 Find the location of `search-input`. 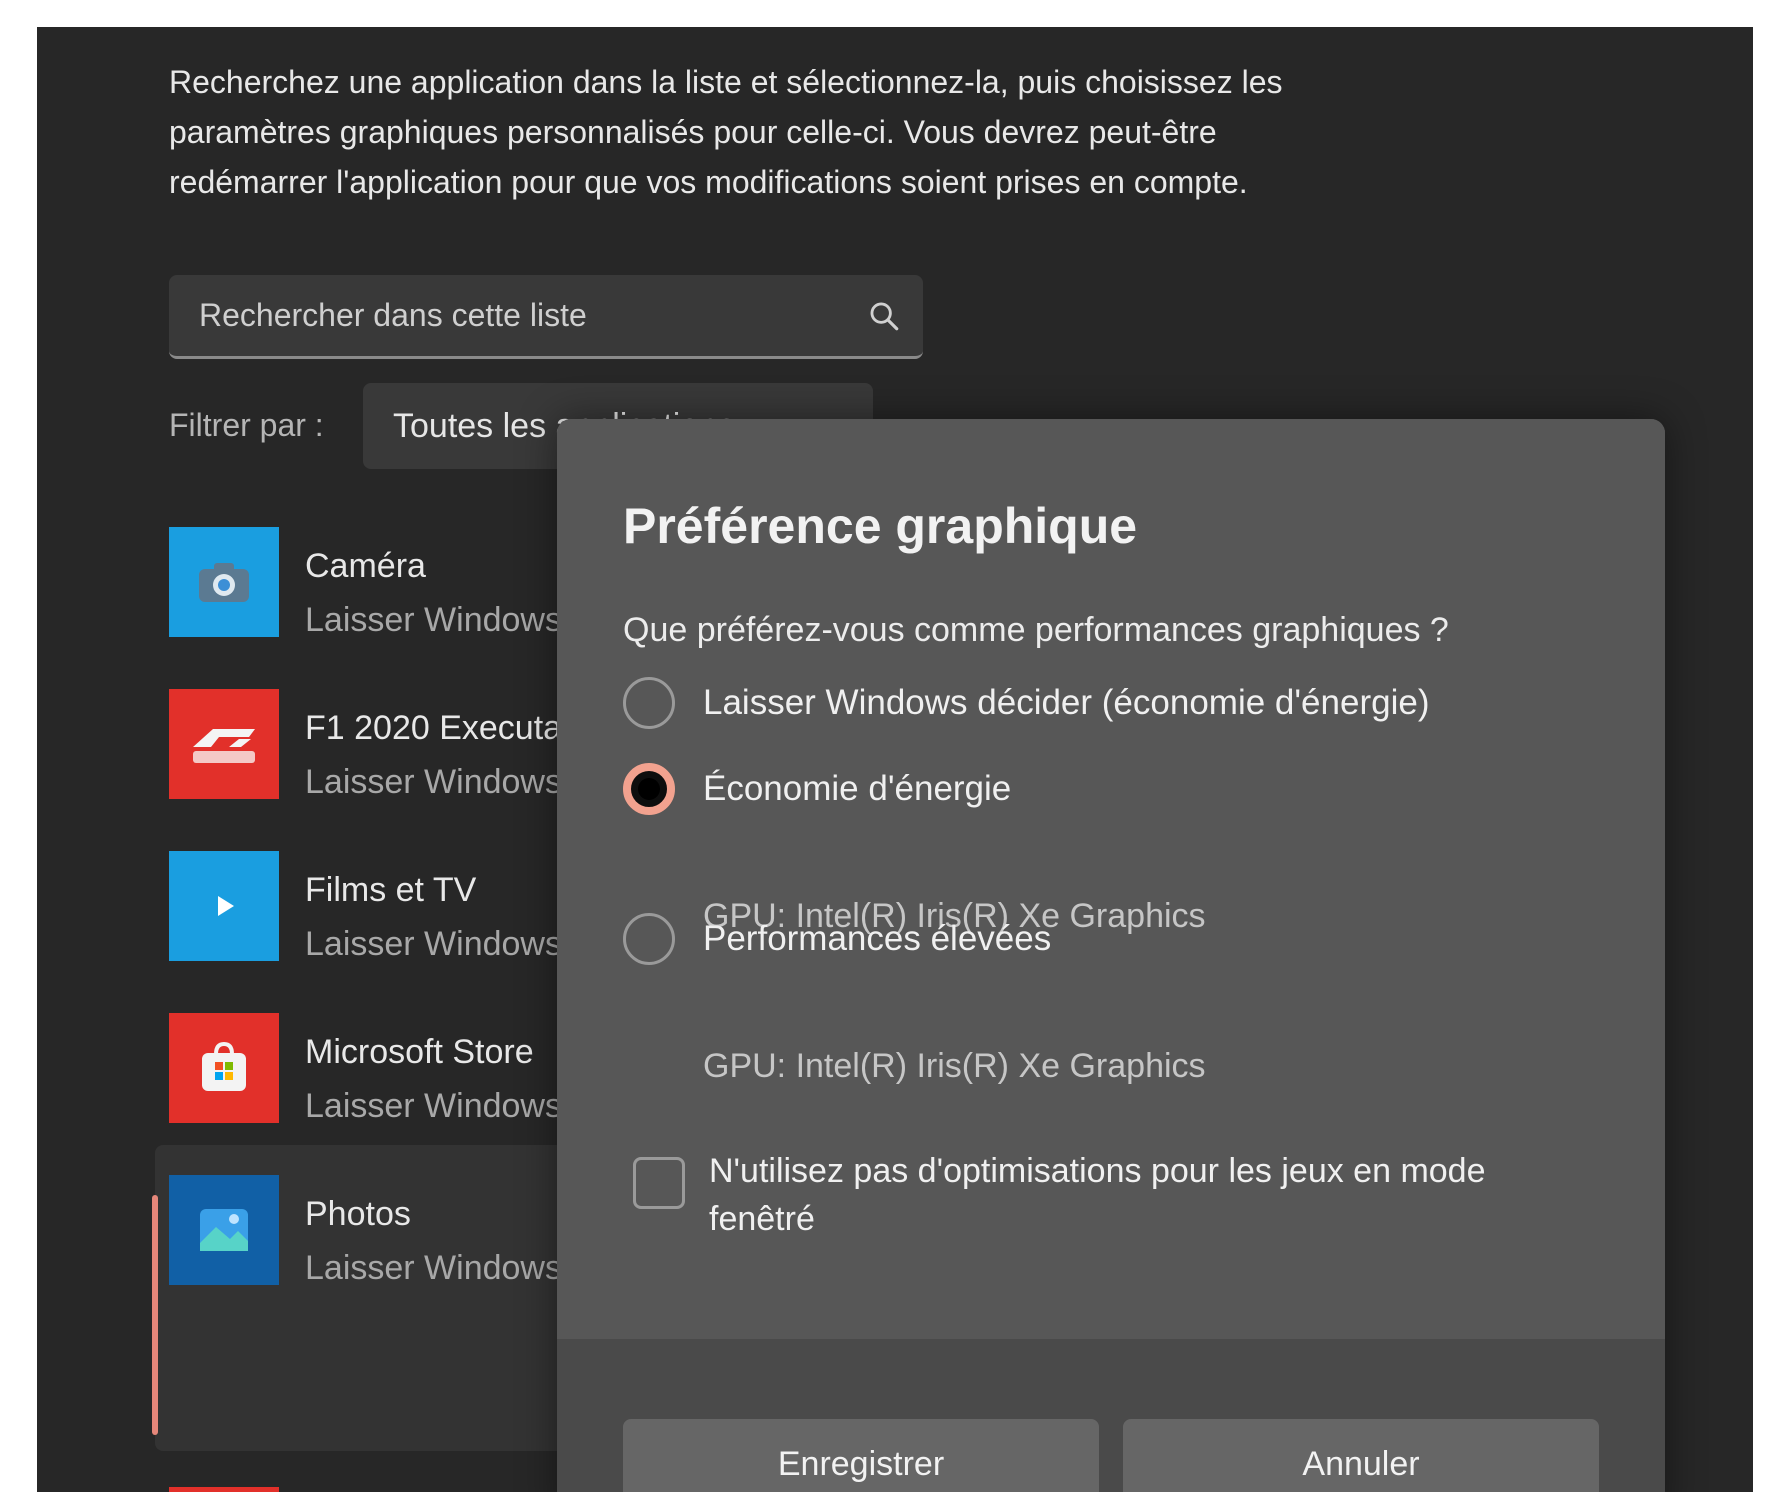

search-input is located at coordinates (499, 315).